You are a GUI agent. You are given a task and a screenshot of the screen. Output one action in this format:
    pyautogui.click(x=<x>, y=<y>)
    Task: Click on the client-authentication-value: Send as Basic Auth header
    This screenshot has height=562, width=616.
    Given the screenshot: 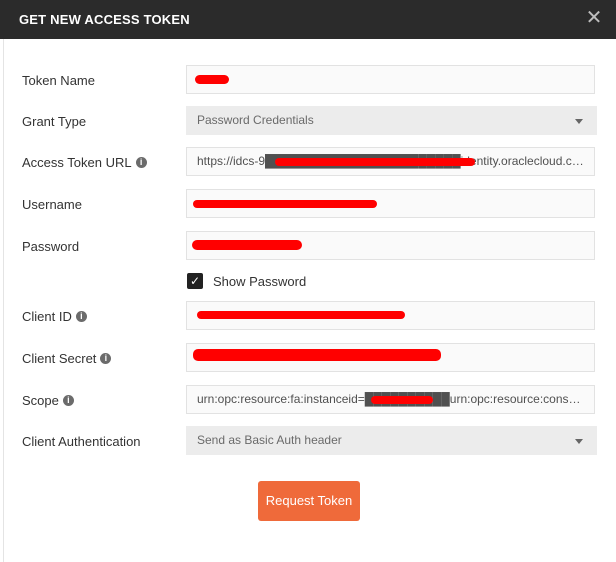 What is the action you would take?
    pyautogui.click(x=269, y=440)
    